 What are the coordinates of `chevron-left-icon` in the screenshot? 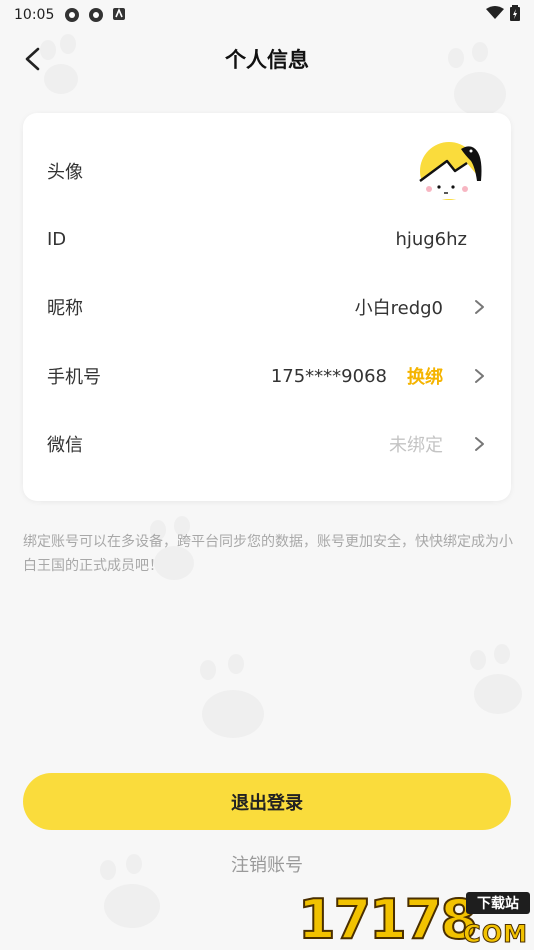 It's located at (32, 59).